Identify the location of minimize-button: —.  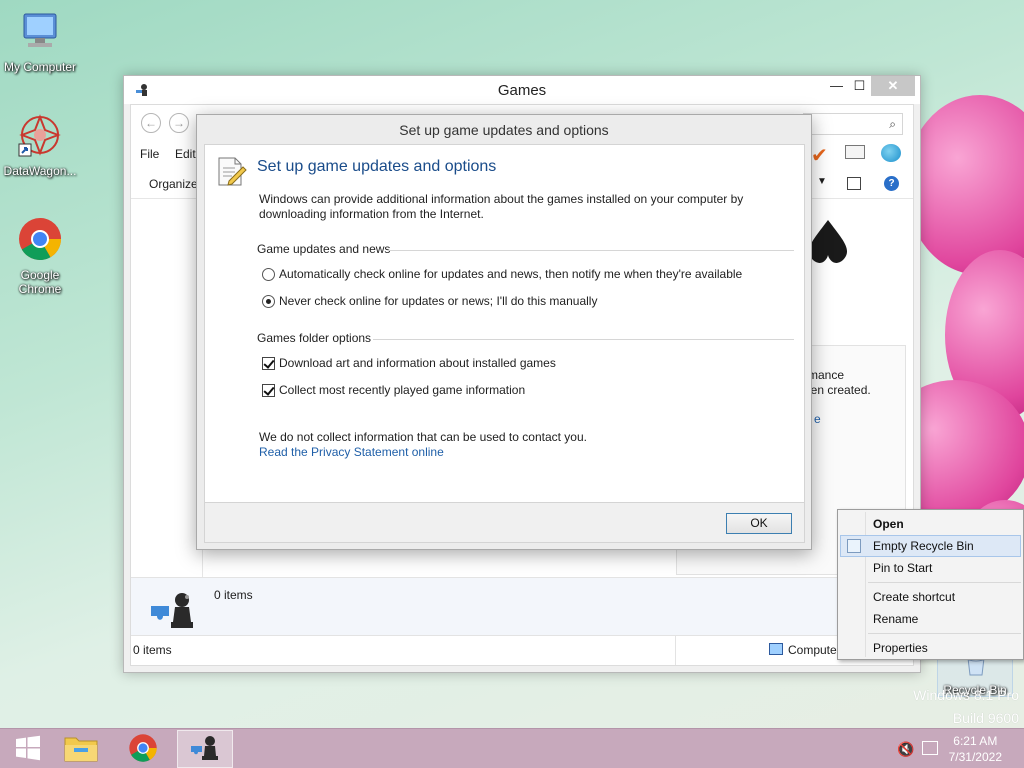
(836, 86).